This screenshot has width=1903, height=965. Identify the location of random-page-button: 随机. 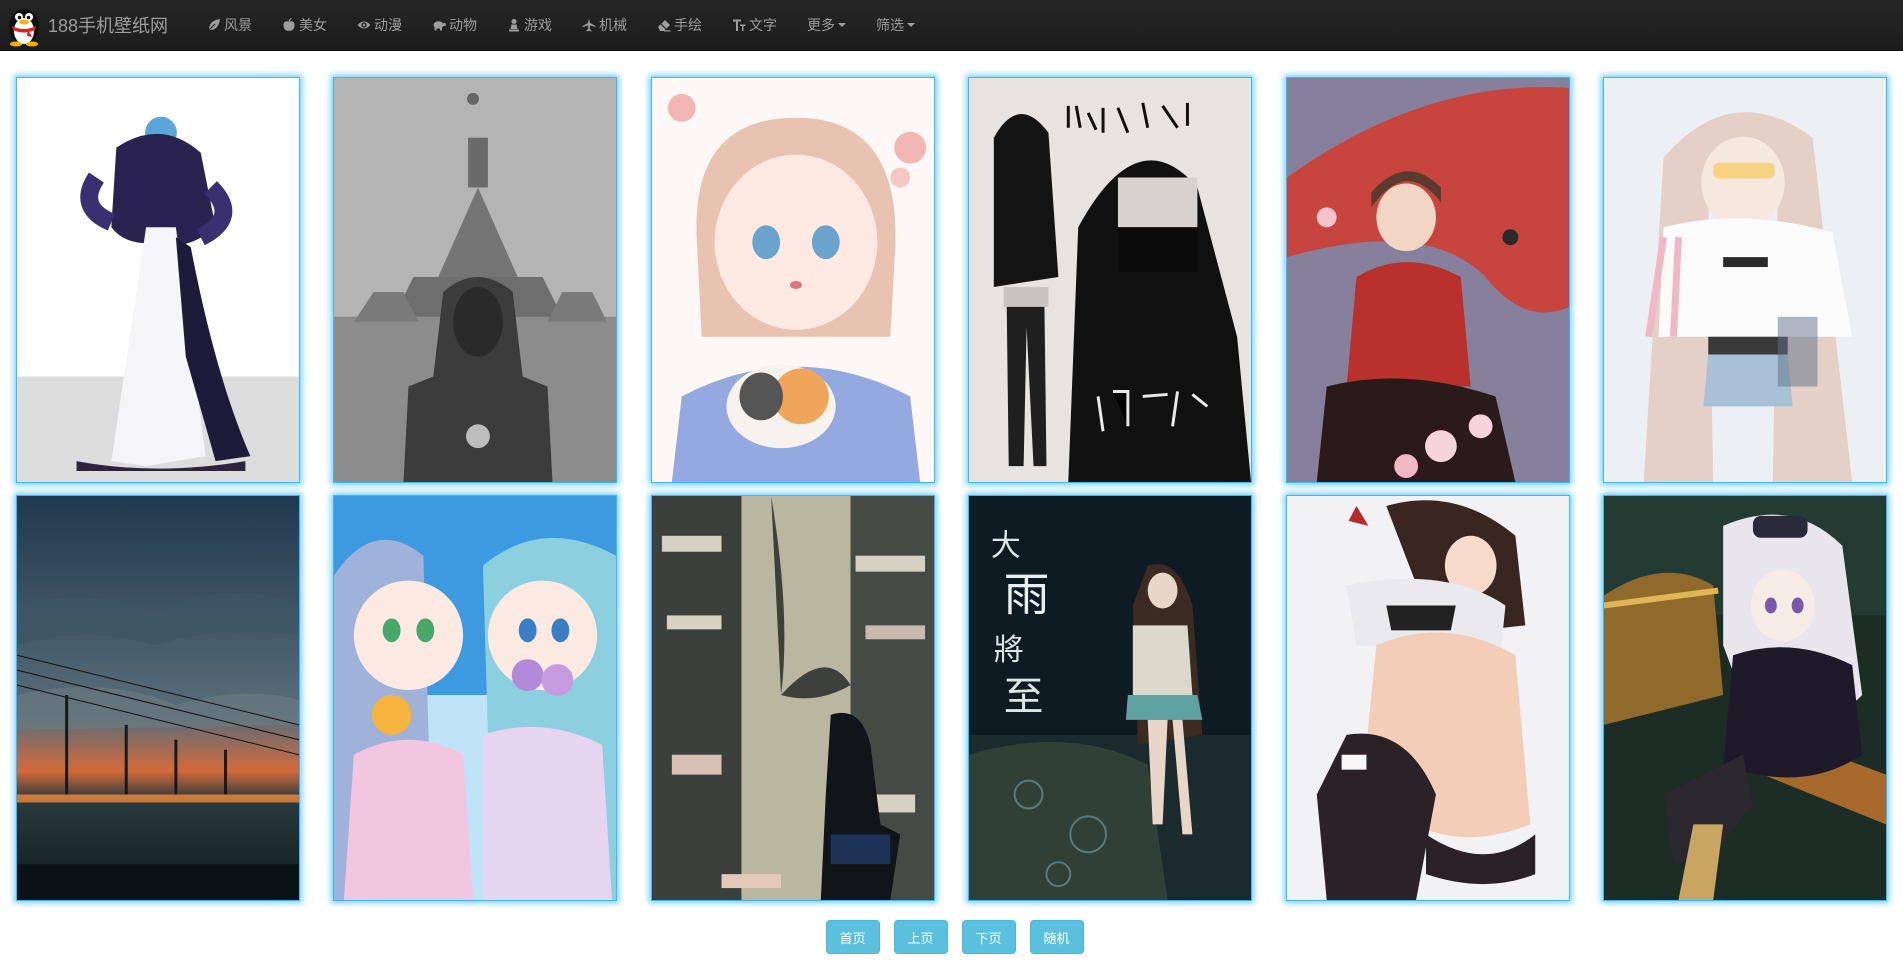
(1056, 937).